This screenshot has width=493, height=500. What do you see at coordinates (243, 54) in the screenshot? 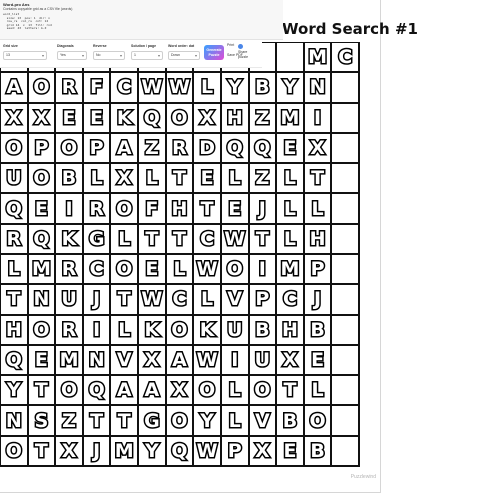
I see `share-button: Share puzzle` at bounding box center [243, 54].